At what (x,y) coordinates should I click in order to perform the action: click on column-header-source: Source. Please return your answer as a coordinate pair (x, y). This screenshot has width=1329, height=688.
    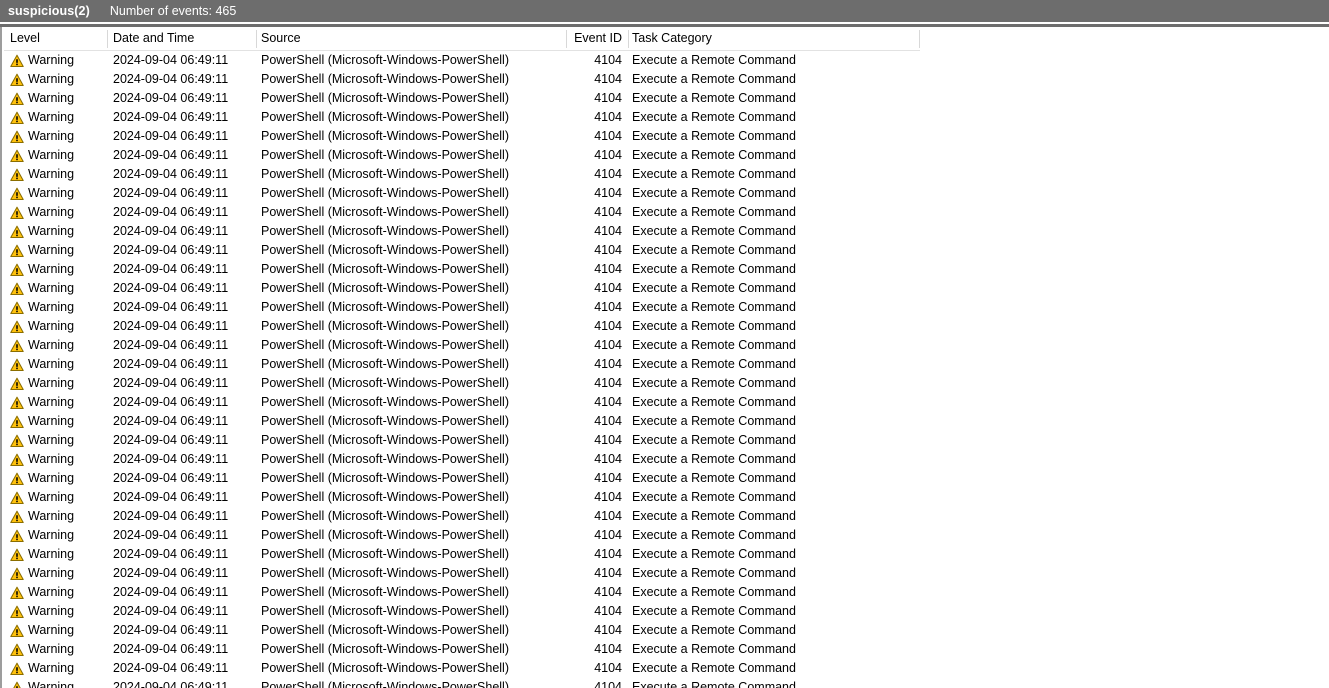
    Looking at the image, I should click on (411, 38).